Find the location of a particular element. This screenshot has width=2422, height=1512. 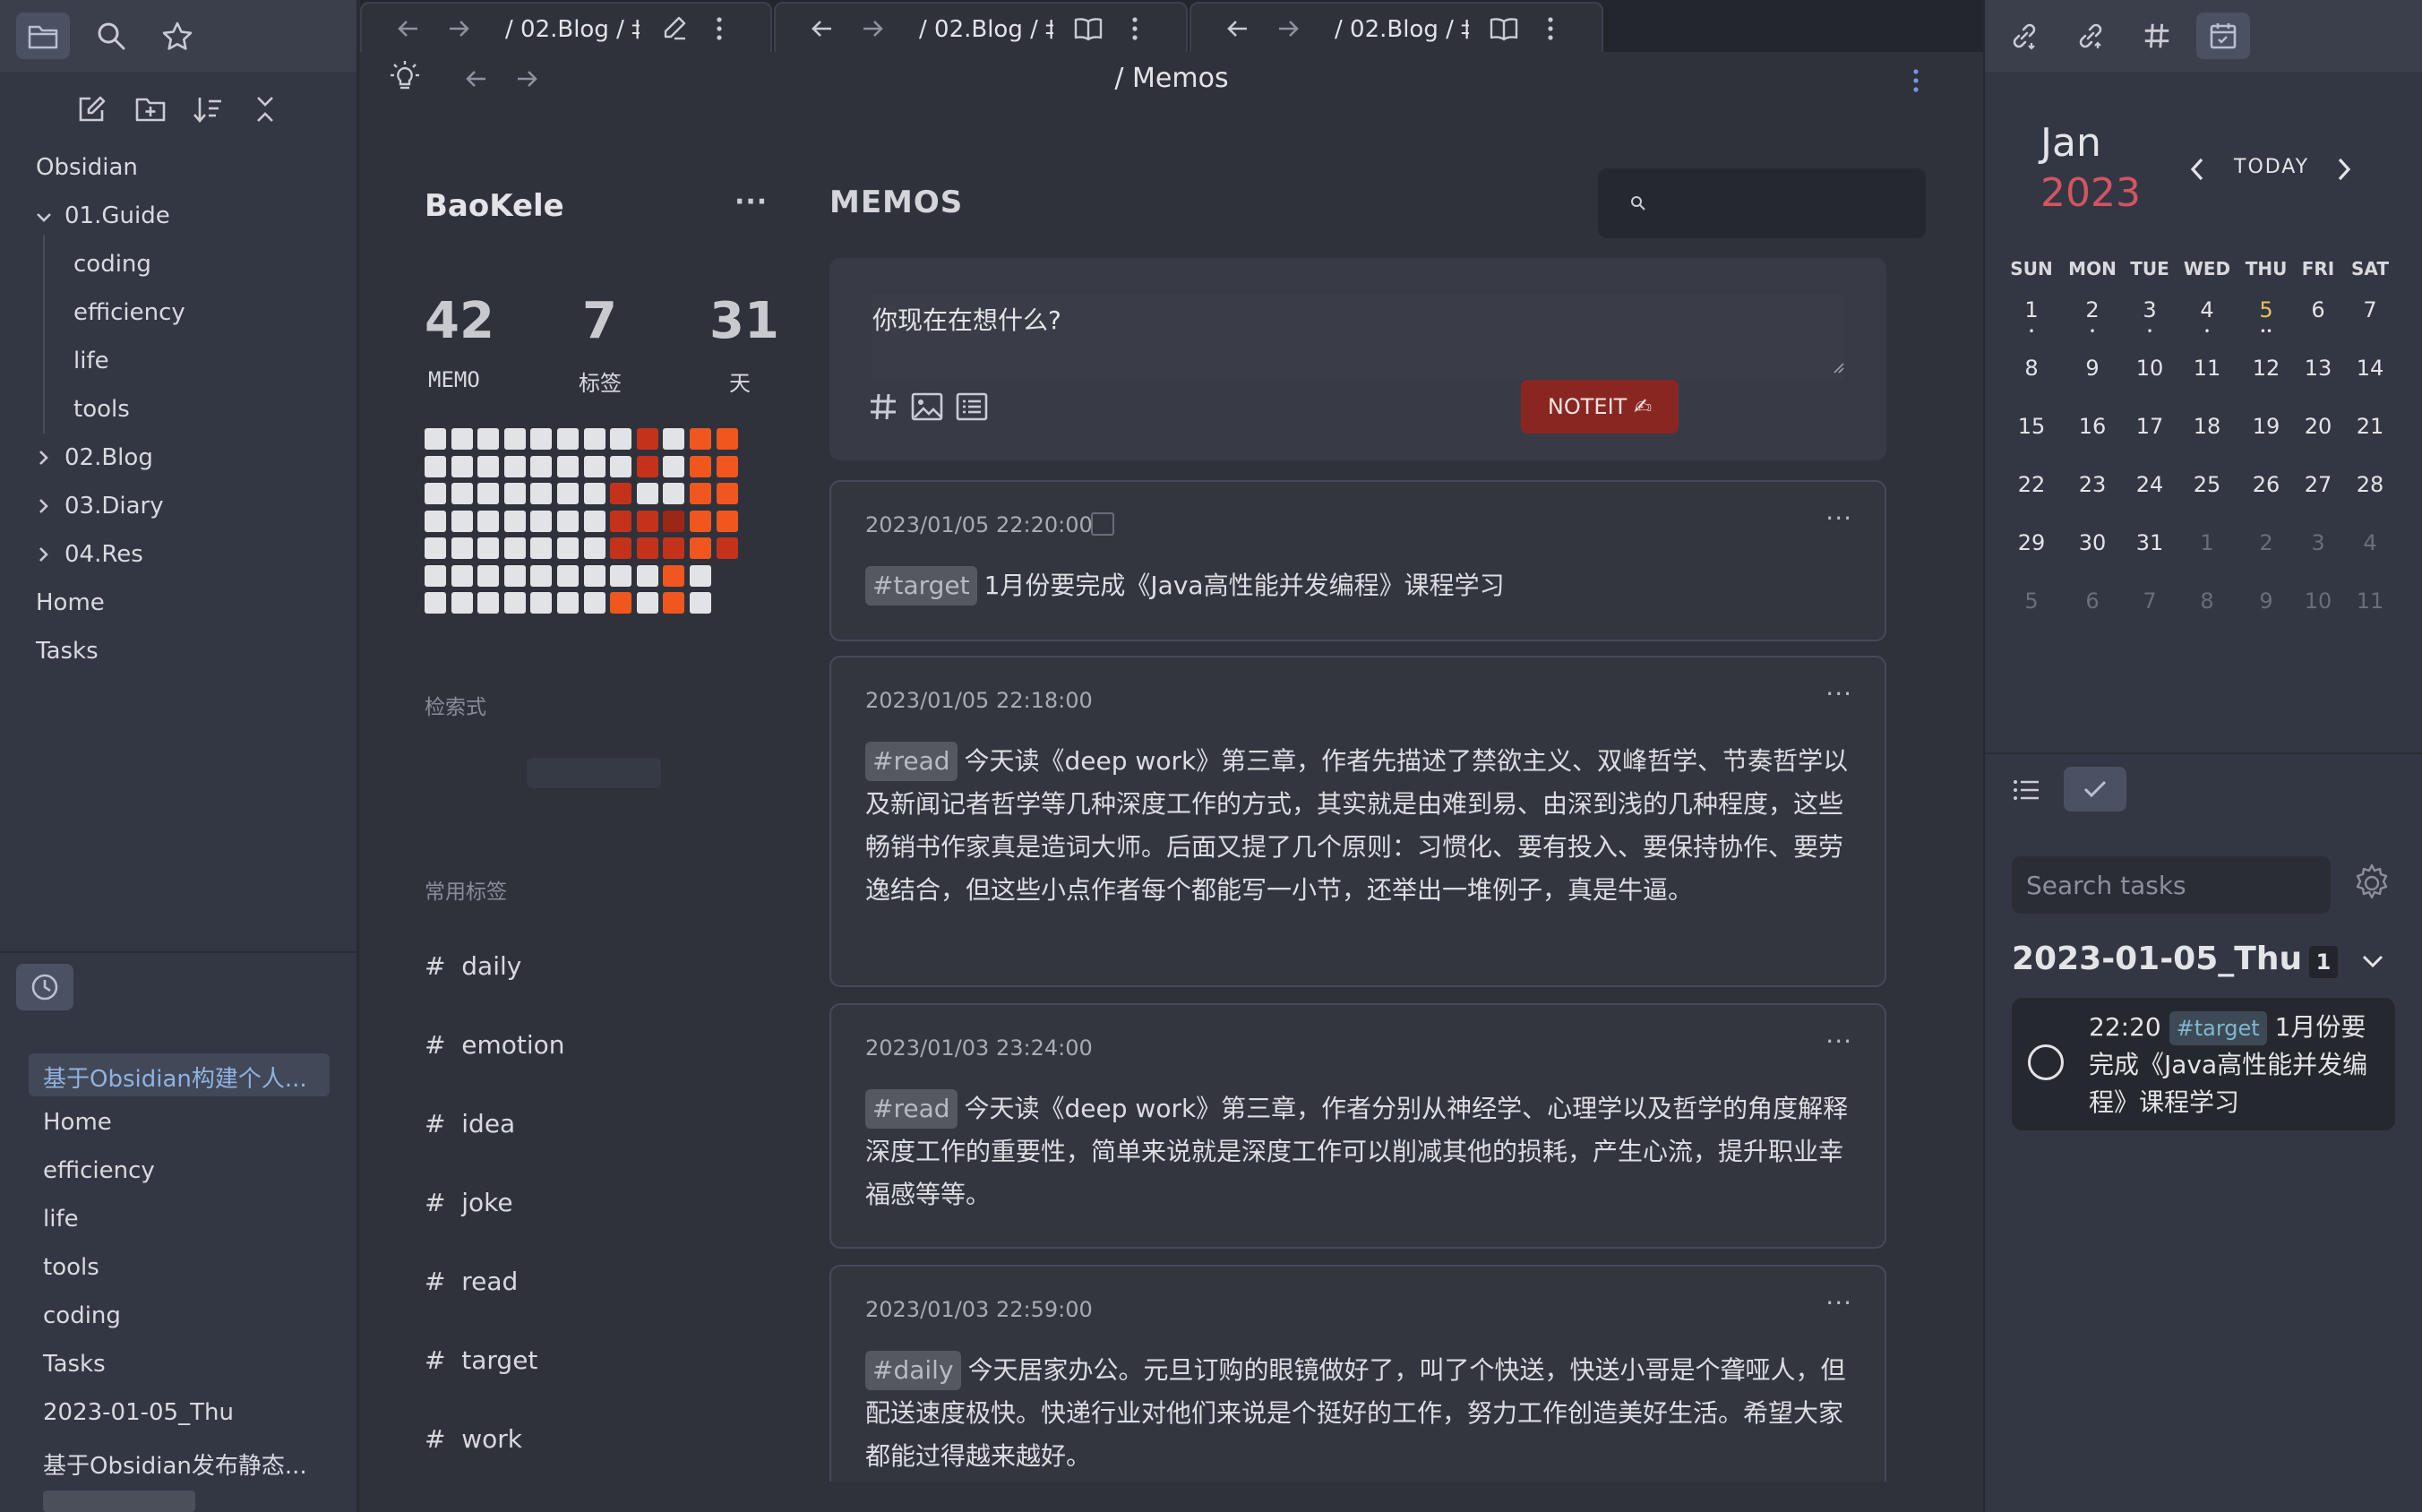

calendar-day: 2 is located at coordinates (2266, 542).